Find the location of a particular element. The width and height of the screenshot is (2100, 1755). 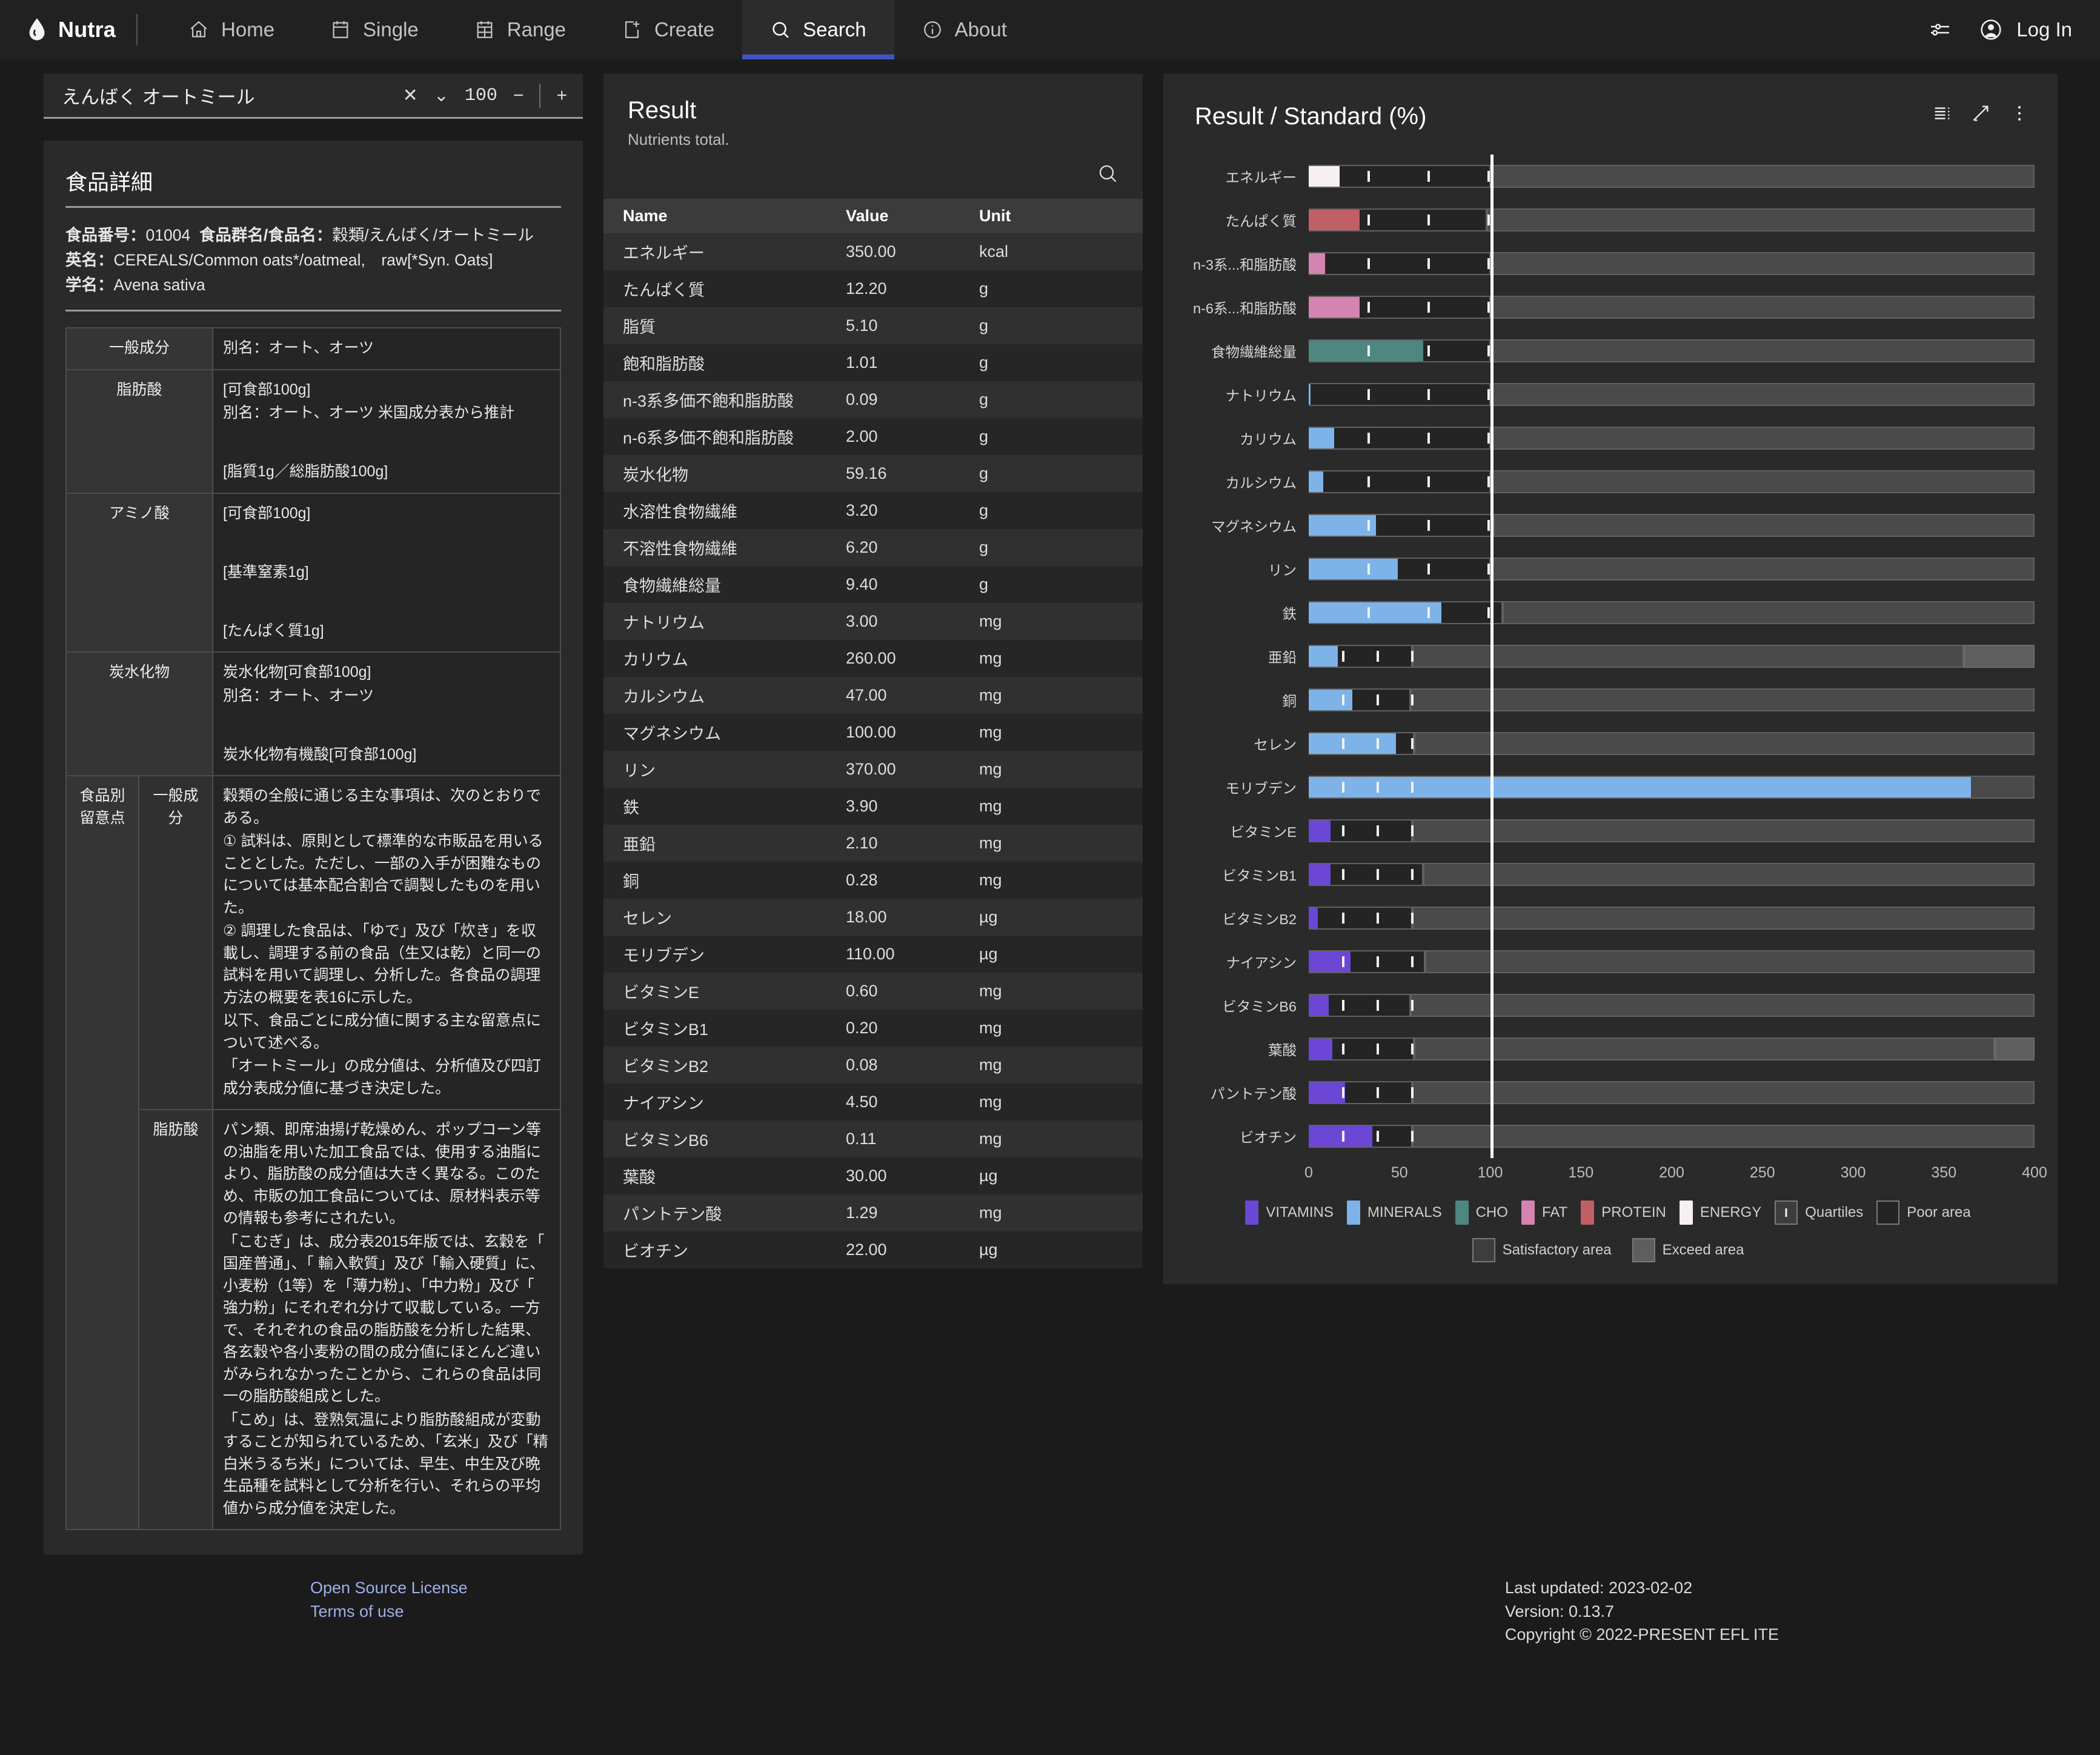

chart-legend-item: CHO is located at coordinates (1481, 1213).